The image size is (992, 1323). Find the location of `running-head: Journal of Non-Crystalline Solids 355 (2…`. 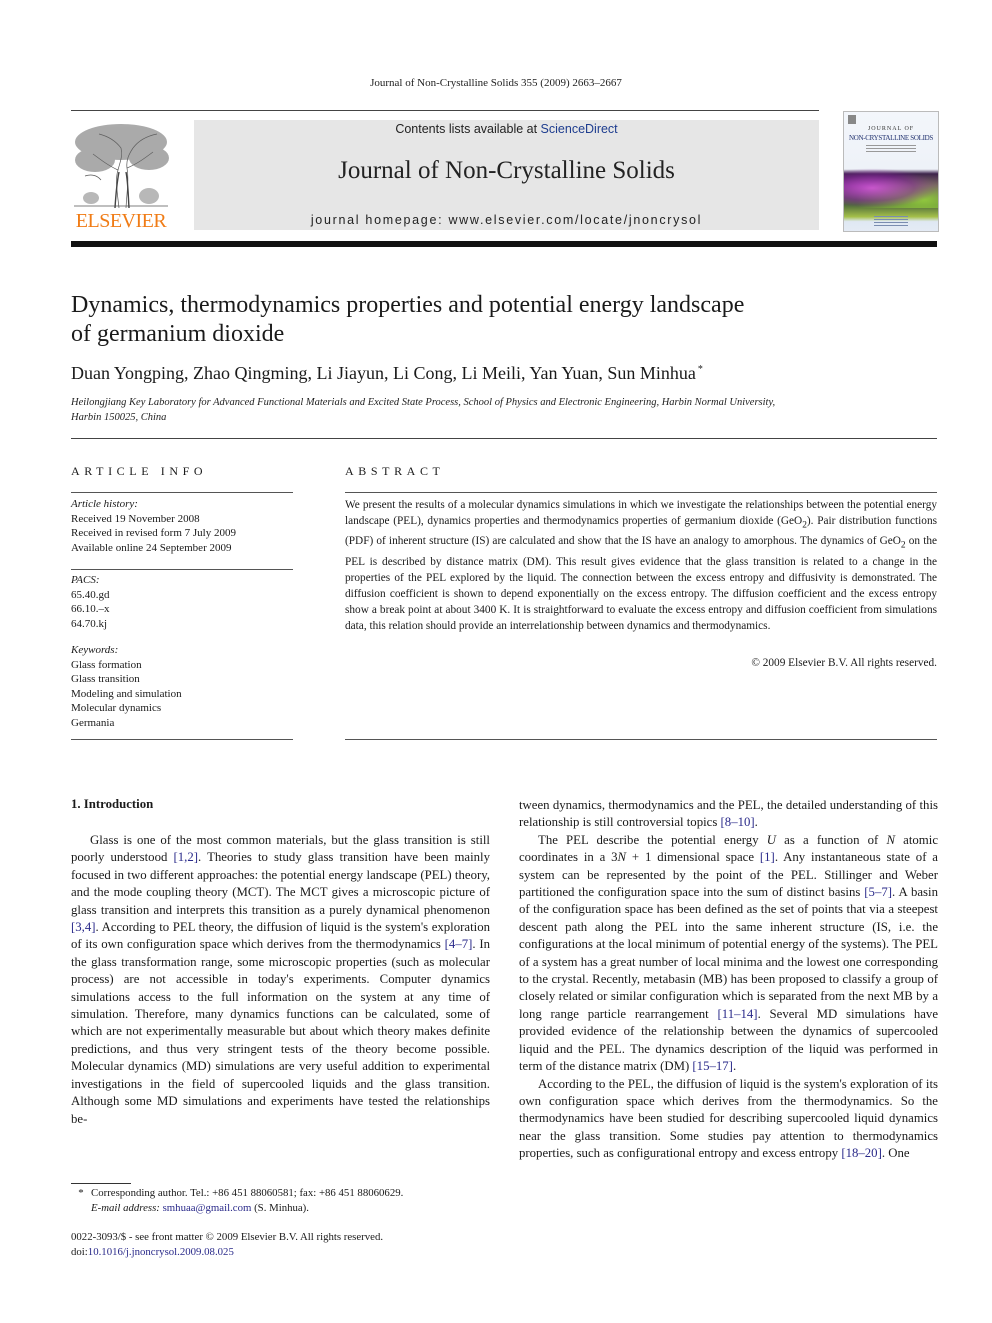

running-head: Journal of Non-Crystalline Solids 355 (2… is located at coordinates (496, 83).